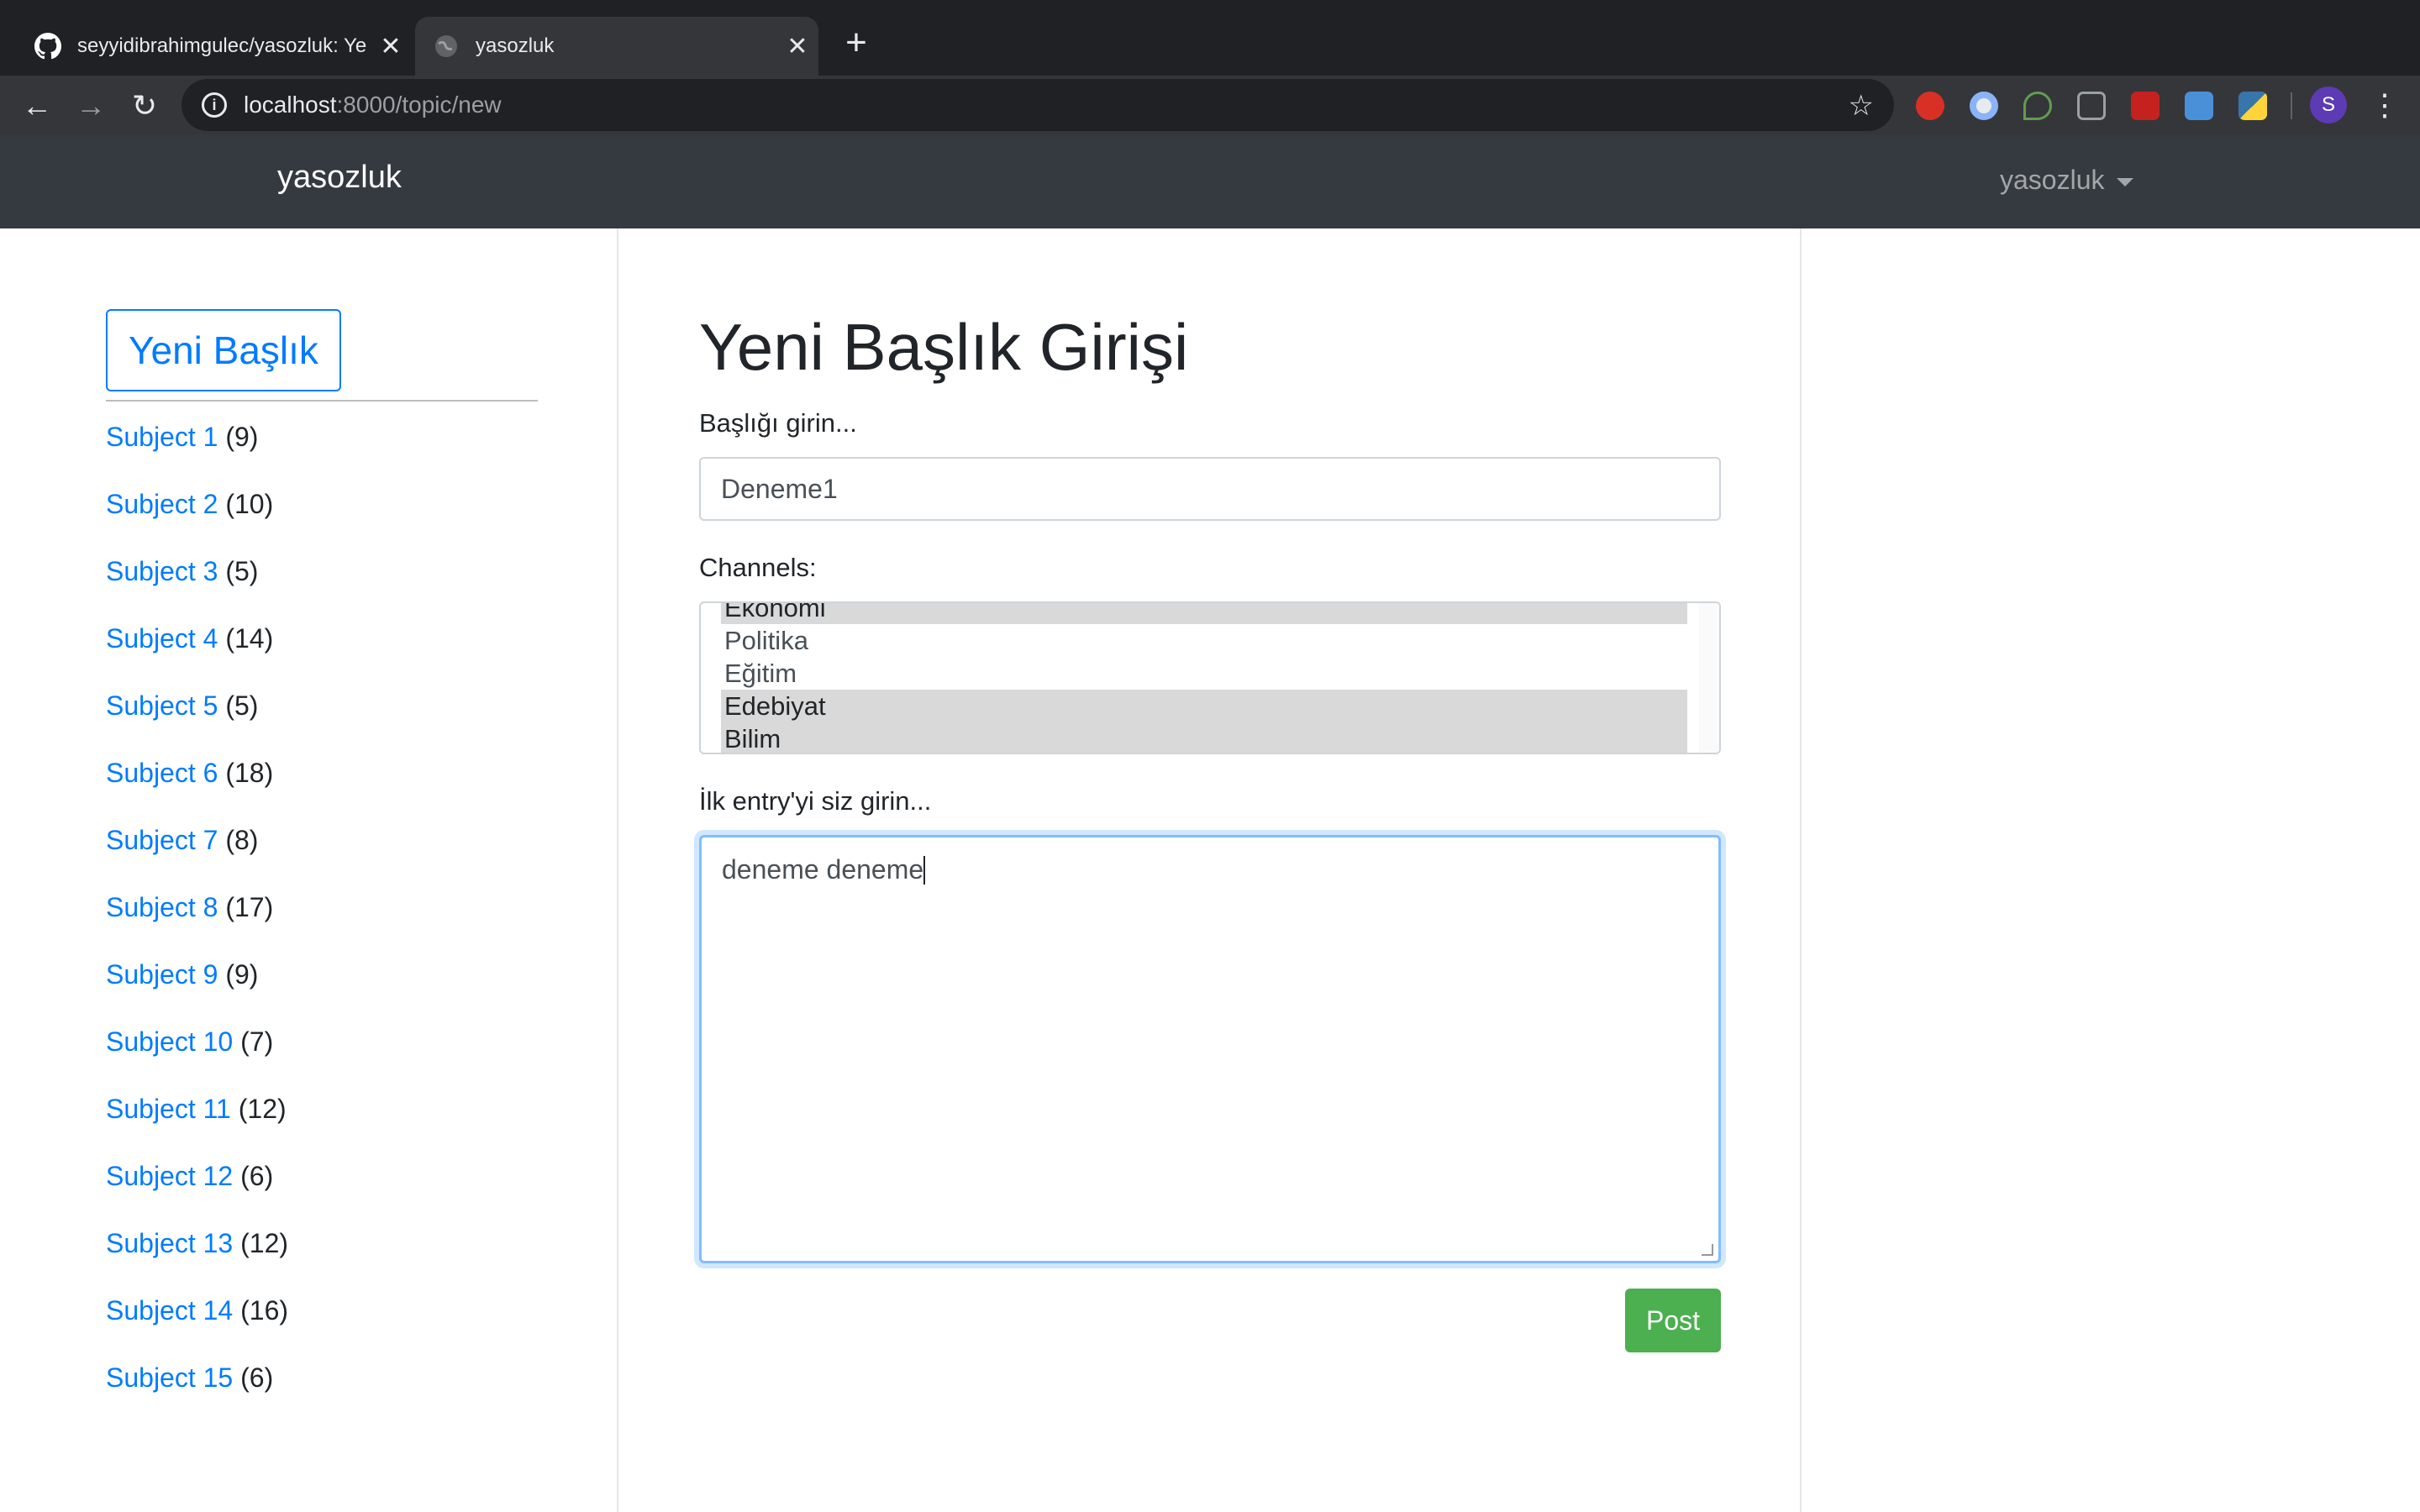  What do you see at coordinates (1038, 105) in the screenshot?
I see `address-bar: i localhost:8000/topic/new ☆` at bounding box center [1038, 105].